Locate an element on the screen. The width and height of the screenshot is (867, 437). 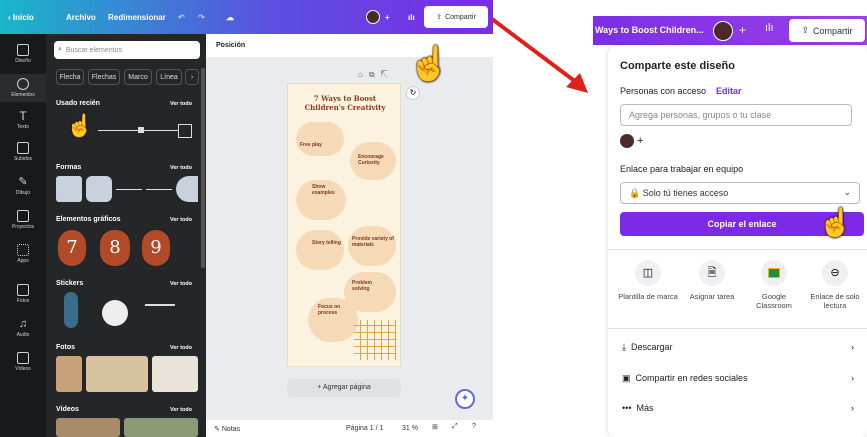
people-input: Agrega personas, grupos o tu clase is located at coordinates (736, 115).